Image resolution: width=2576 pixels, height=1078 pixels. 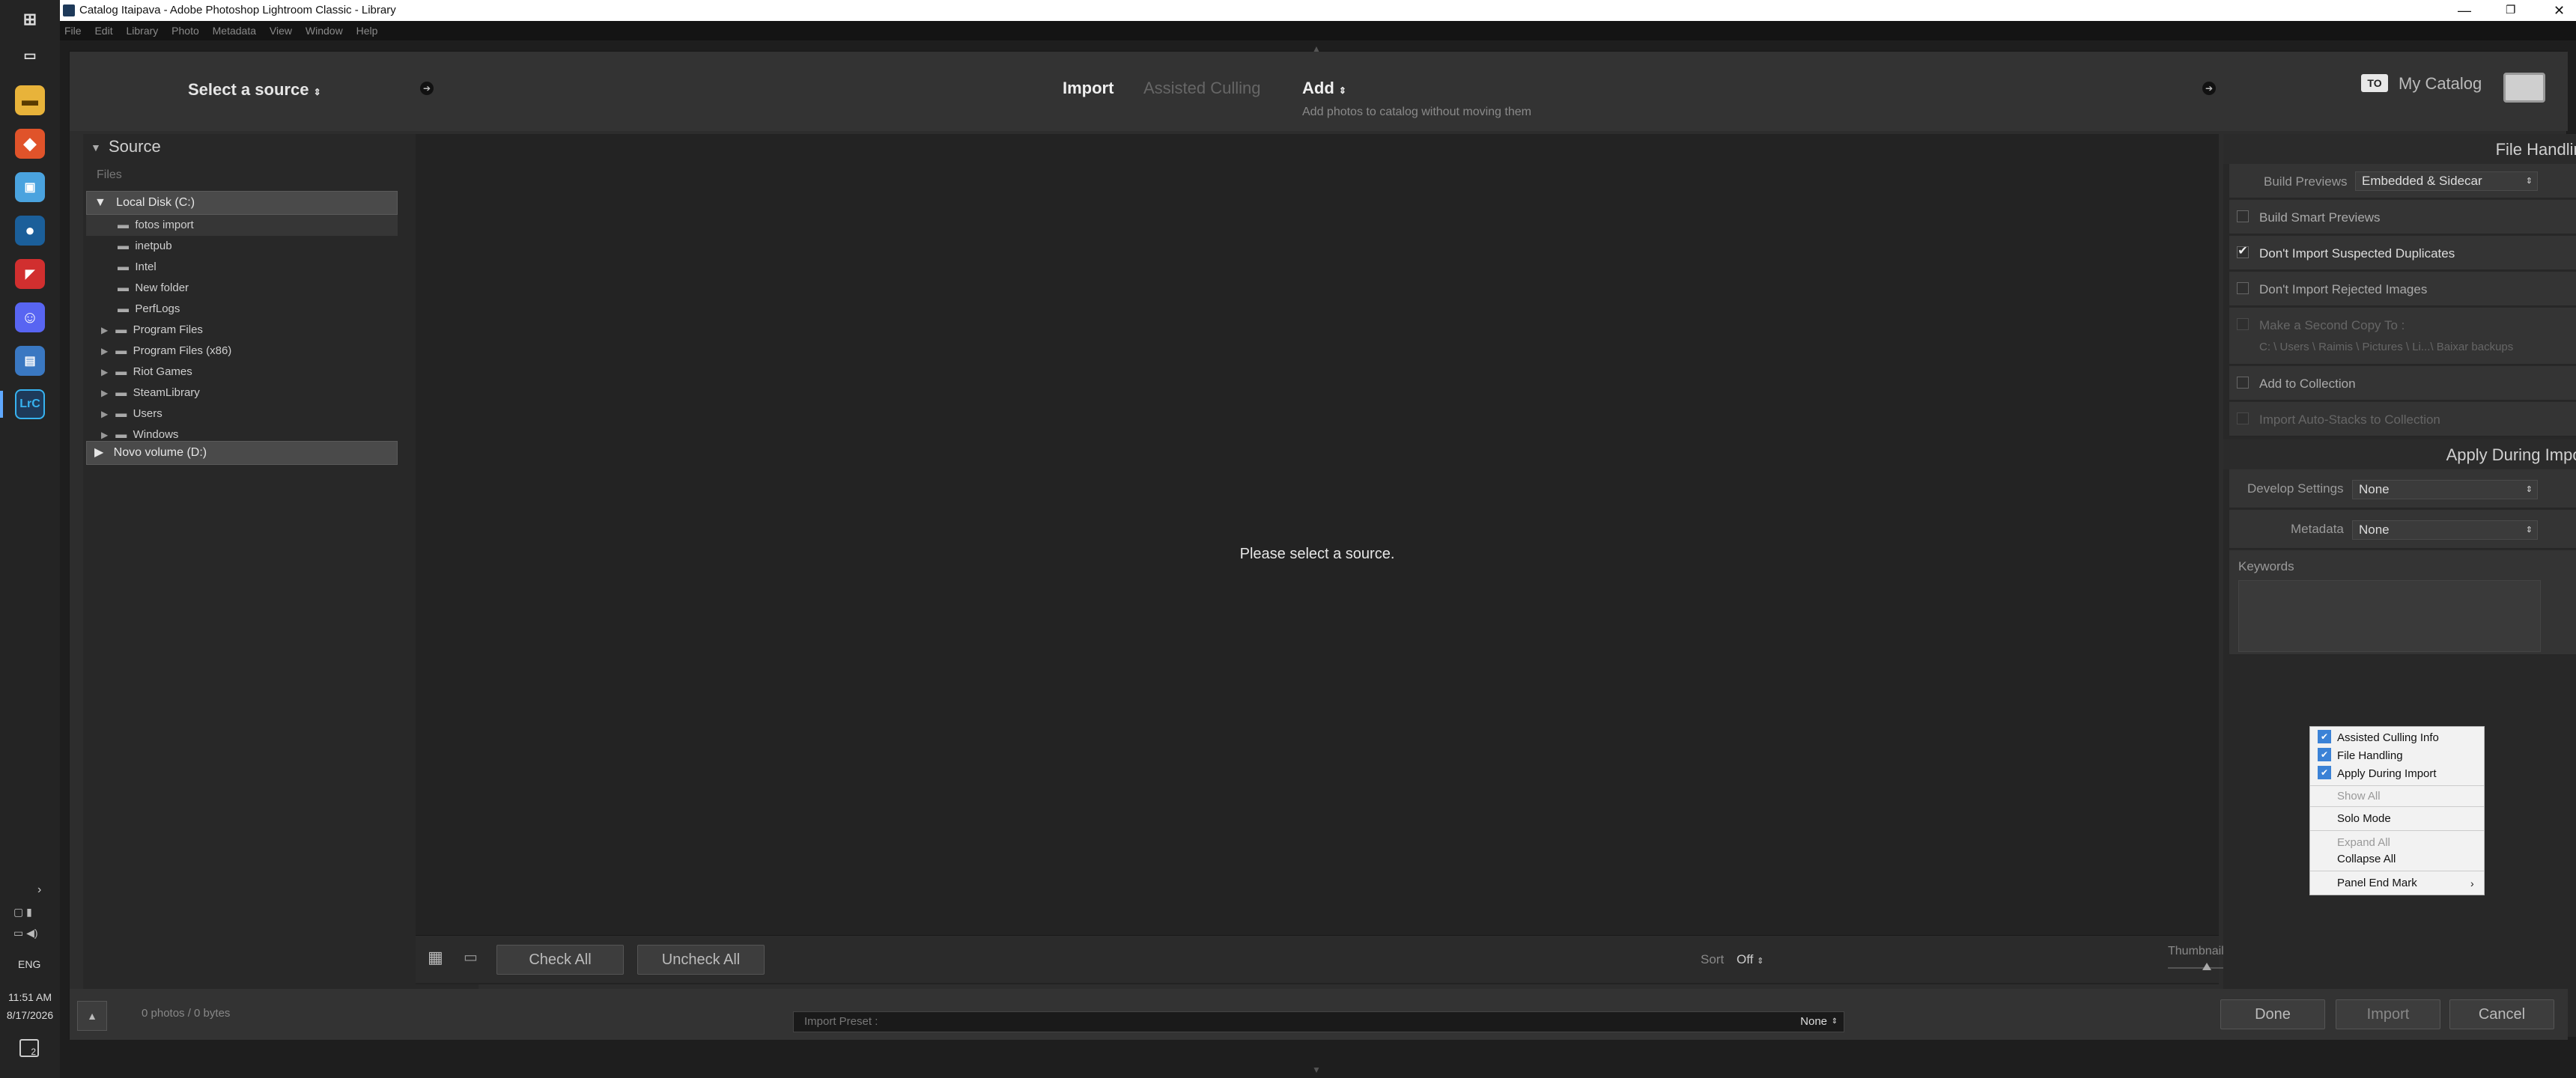 I want to click on monitor-app-icon: ▤, so click(x=30, y=361).